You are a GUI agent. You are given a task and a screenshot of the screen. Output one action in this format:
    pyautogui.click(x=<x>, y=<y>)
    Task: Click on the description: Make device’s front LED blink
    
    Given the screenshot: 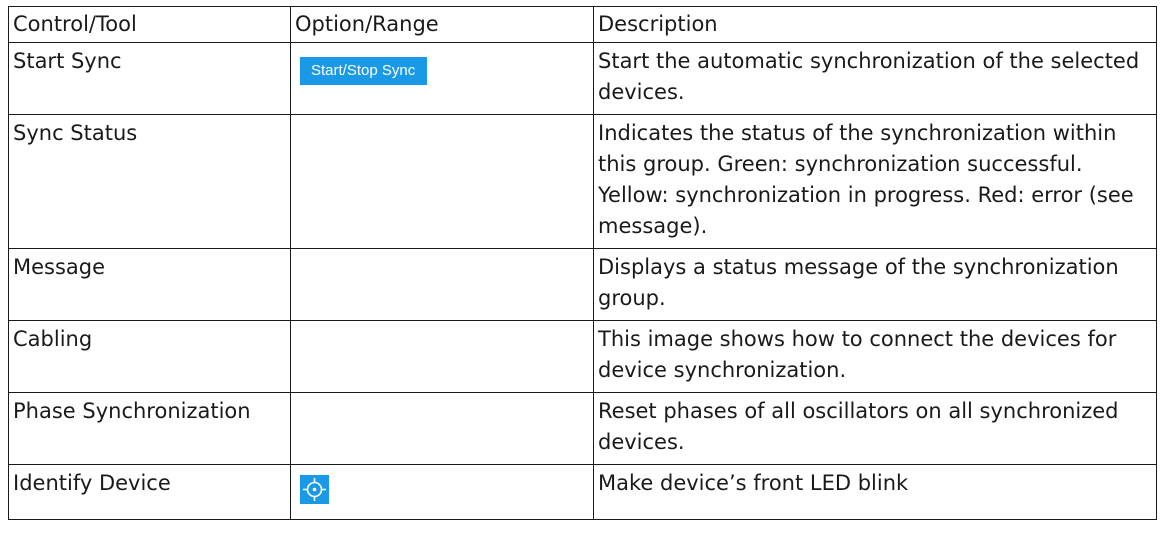 What is the action you would take?
    pyautogui.click(x=875, y=492)
    